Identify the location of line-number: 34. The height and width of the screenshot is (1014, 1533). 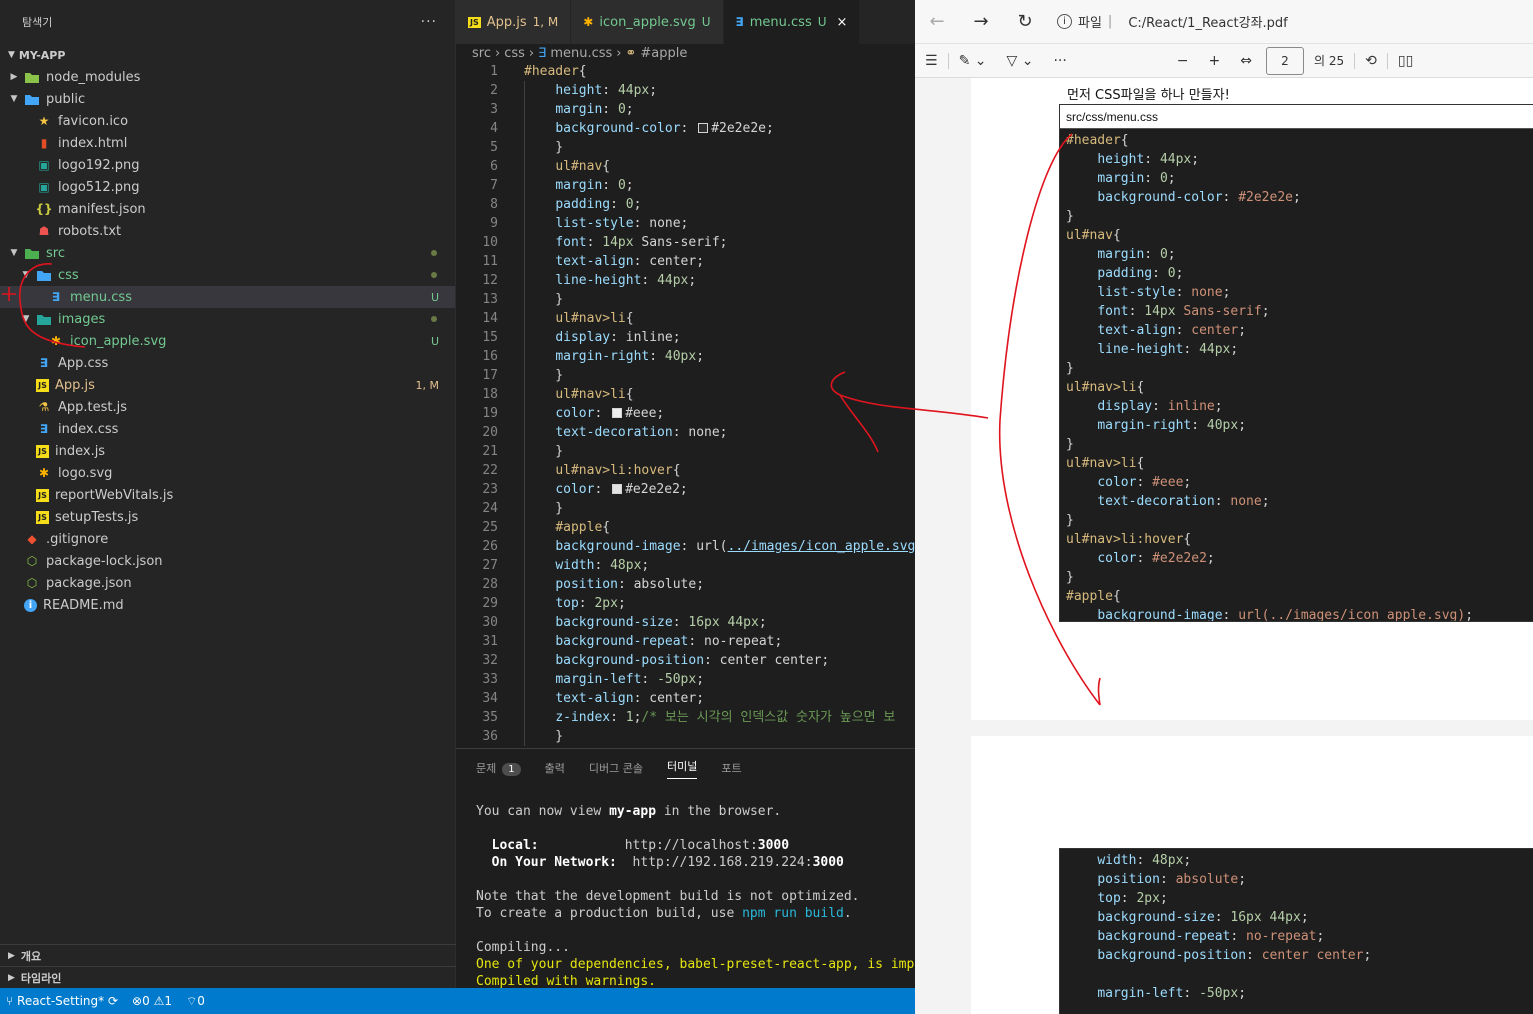
(490, 698).